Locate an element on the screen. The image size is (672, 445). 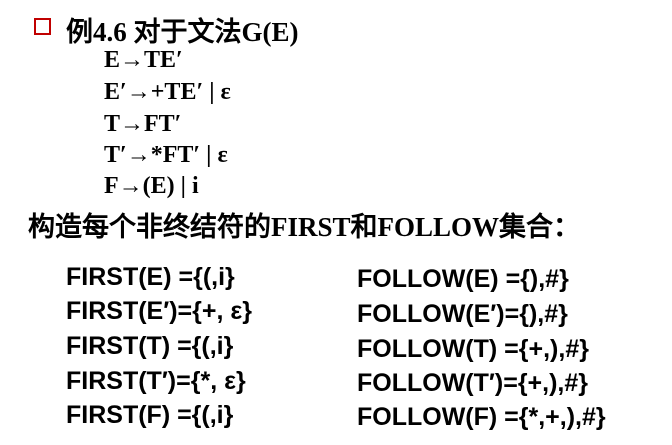
task-heading: 构造每个非终结符的FIRST和FOLLOW集合： is located at coordinates (304, 227).